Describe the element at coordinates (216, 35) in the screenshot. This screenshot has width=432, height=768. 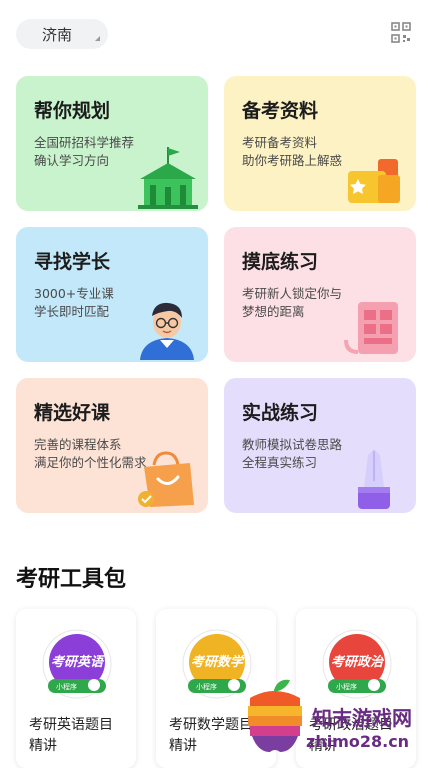
I see `top-bar: 济南` at that location.